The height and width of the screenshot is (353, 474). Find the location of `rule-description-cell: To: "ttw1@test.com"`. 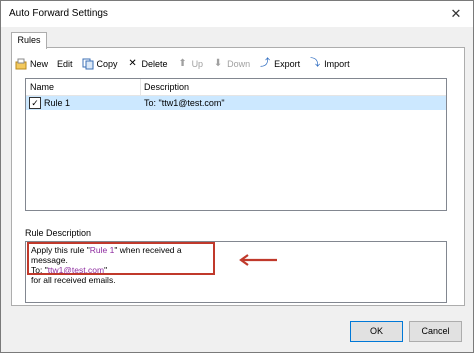

rule-description-cell: To: "ttw1@test.com" is located at coordinates (184, 103).